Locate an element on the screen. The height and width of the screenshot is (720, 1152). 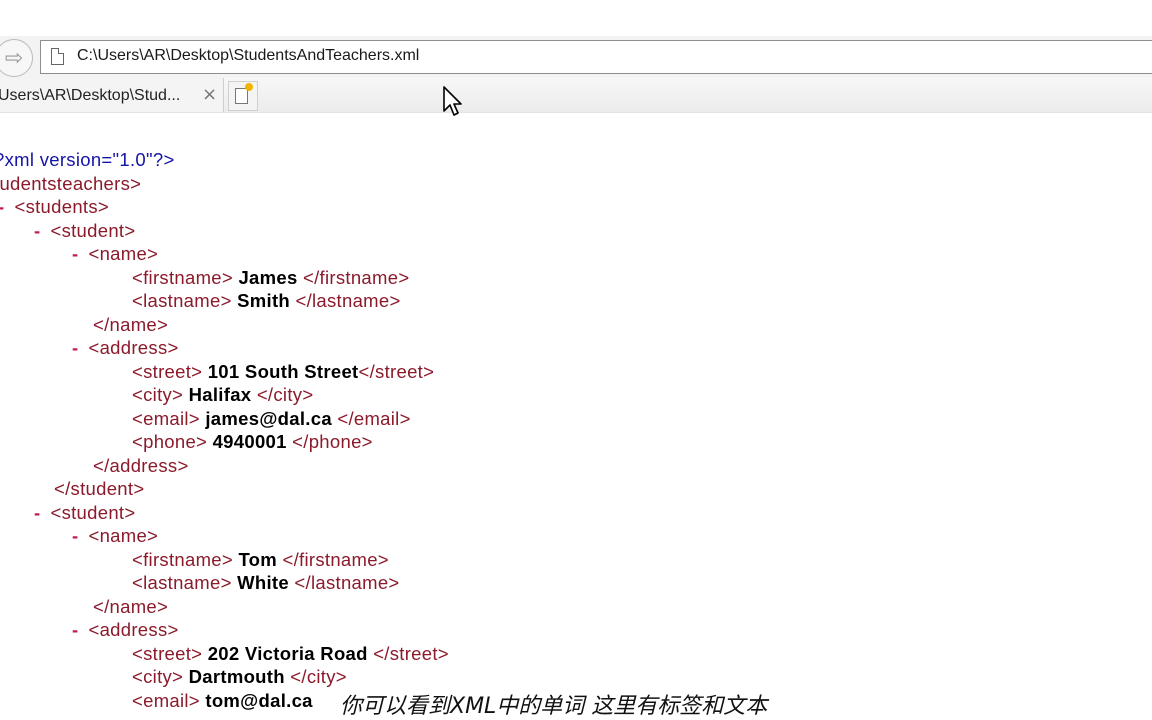
xml-line: tudentsteachers> is located at coordinates (70, 184).